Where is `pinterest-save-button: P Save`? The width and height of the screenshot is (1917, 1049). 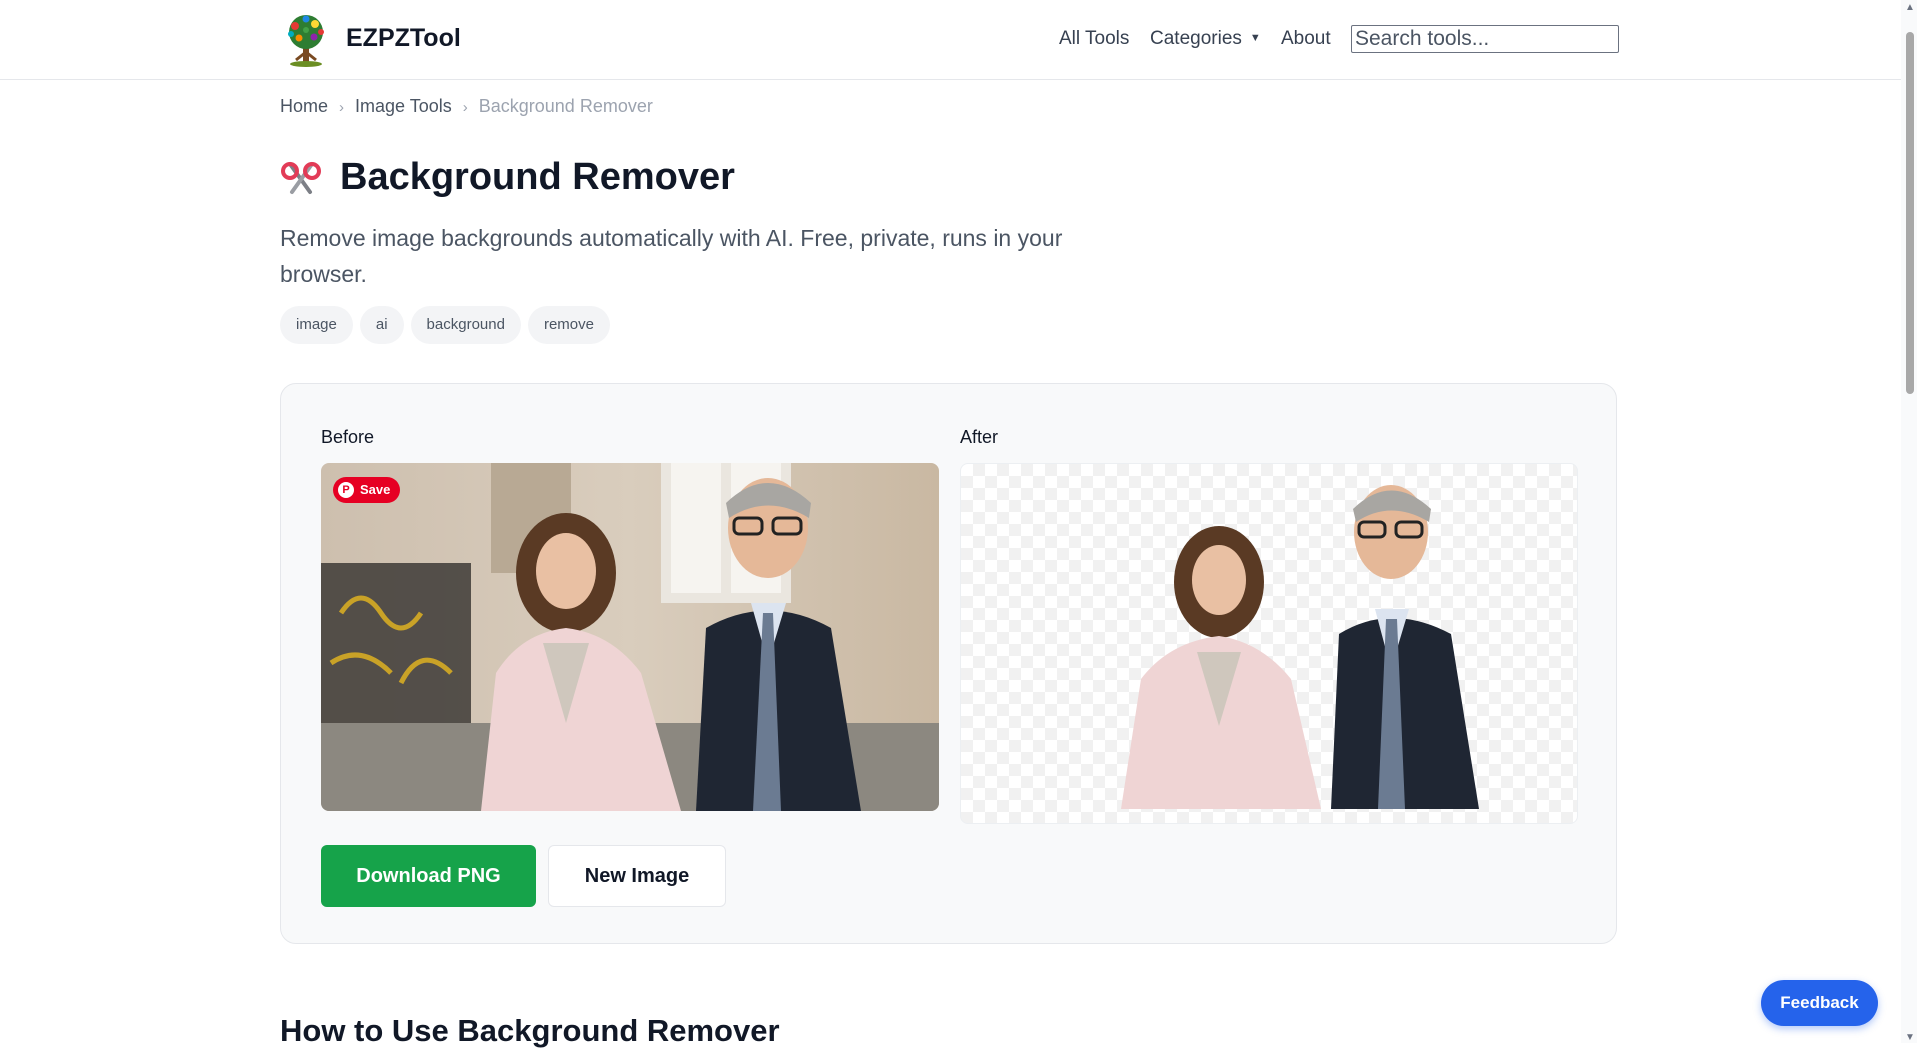 pinterest-save-button: P Save is located at coordinates (367, 490).